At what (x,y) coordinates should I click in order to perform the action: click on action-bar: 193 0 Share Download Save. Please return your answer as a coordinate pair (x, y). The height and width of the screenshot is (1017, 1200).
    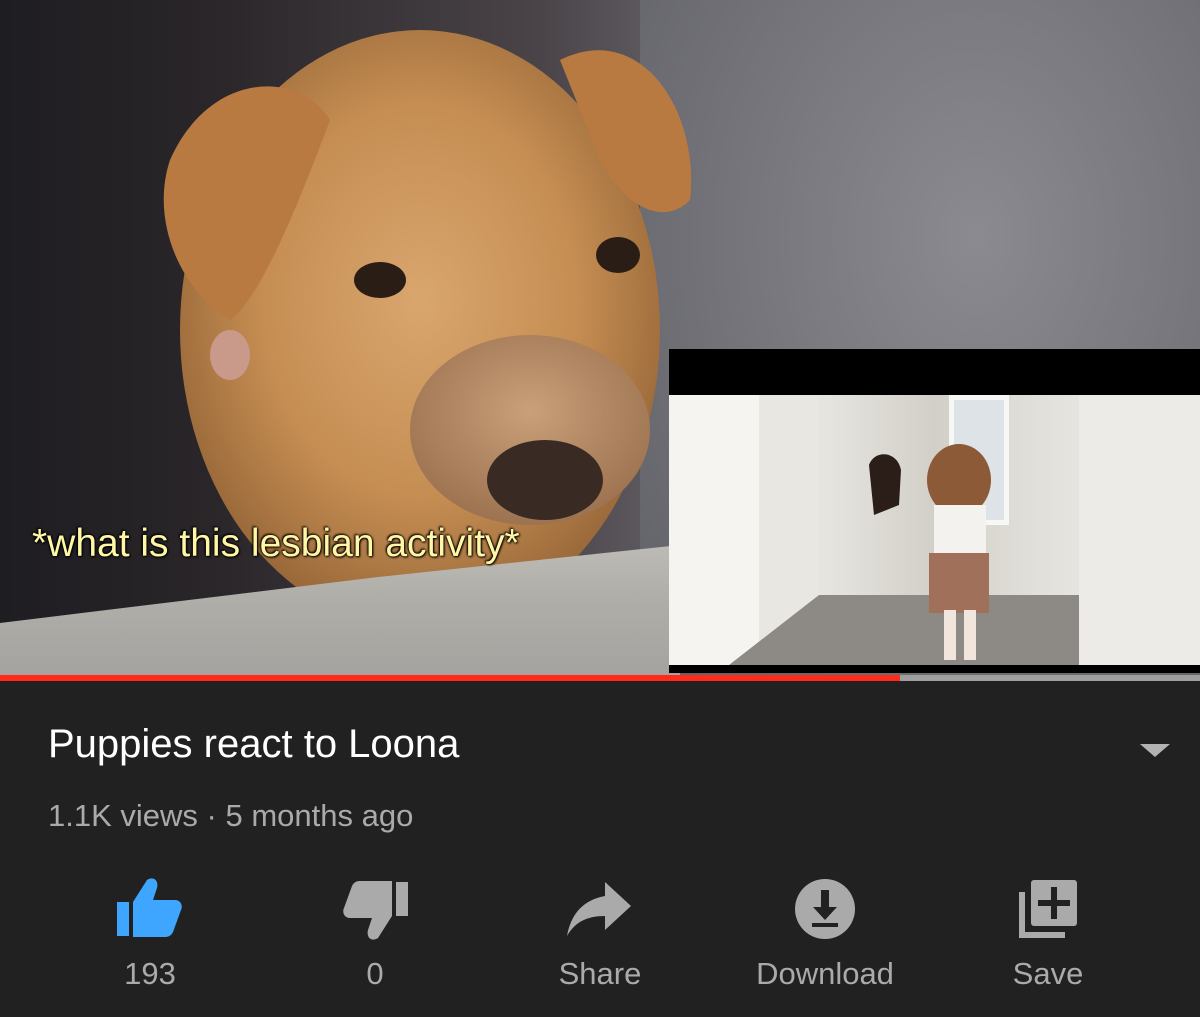
    Looking at the image, I should click on (600, 940).